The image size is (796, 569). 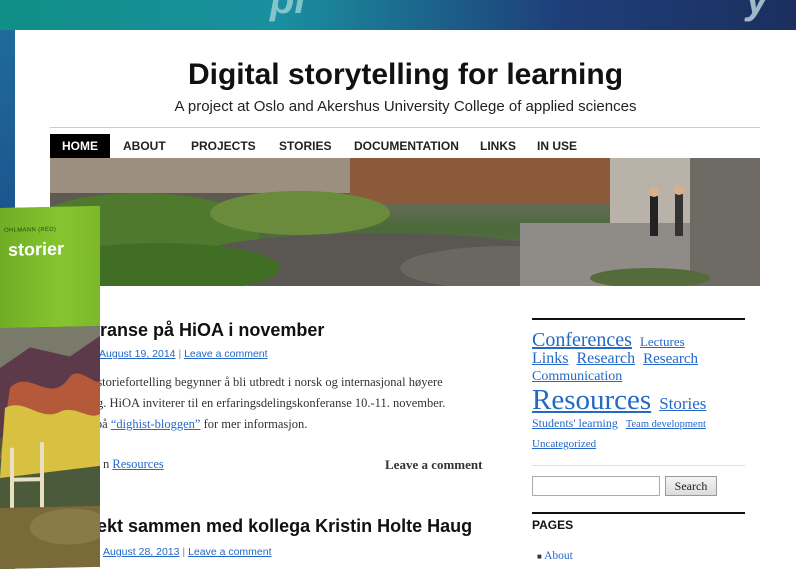 What do you see at coordinates (575, 423) in the screenshot?
I see `tag-students-learning: Students' learning` at bounding box center [575, 423].